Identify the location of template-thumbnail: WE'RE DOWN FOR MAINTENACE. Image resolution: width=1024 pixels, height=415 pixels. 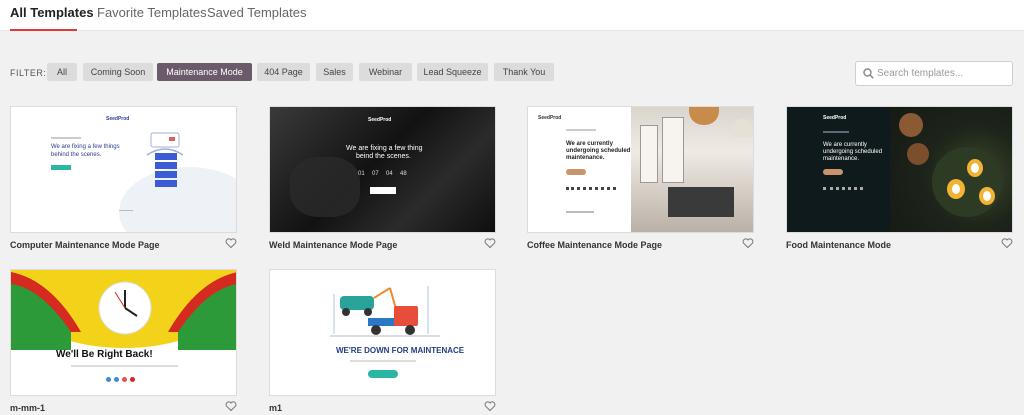
(382, 332).